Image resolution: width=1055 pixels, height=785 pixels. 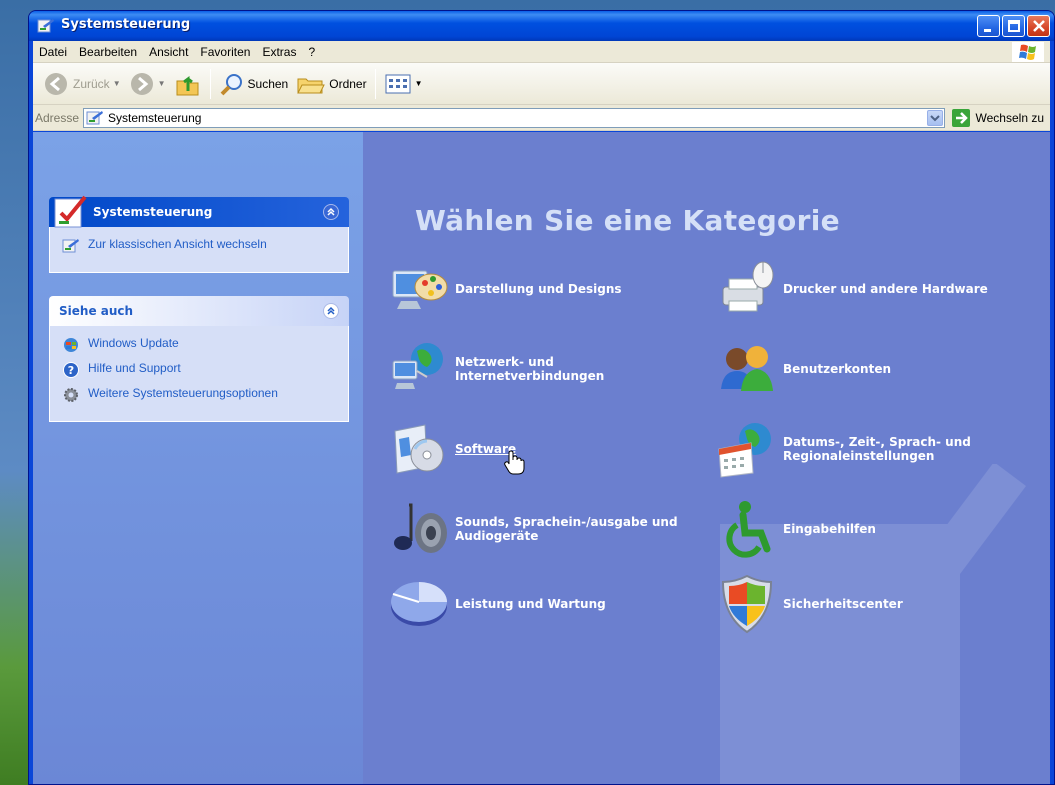 I want to click on views-button: ▼, so click(x=403, y=84).